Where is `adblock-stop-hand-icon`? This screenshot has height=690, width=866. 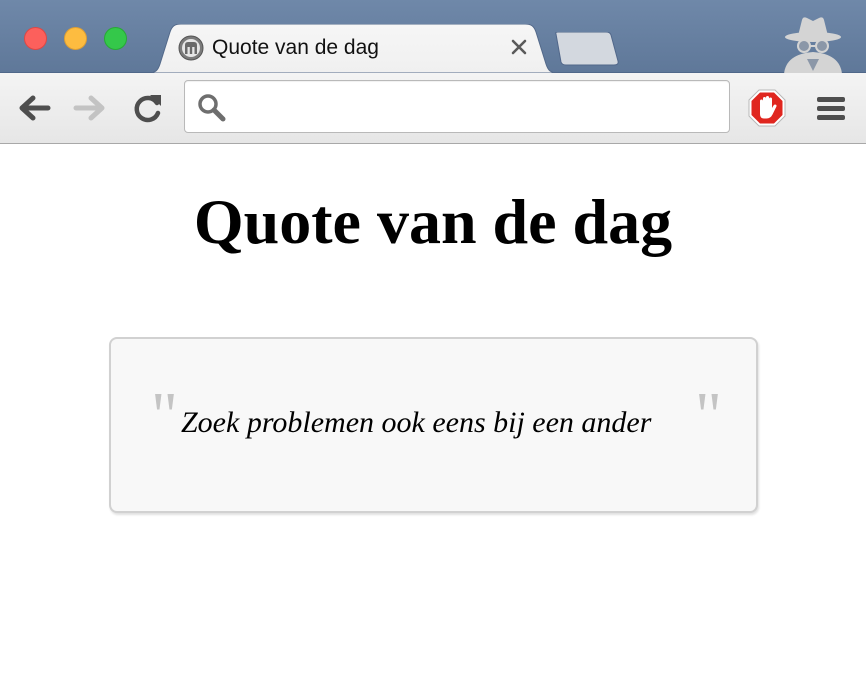
adblock-stop-hand-icon is located at coordinates (767, 108).